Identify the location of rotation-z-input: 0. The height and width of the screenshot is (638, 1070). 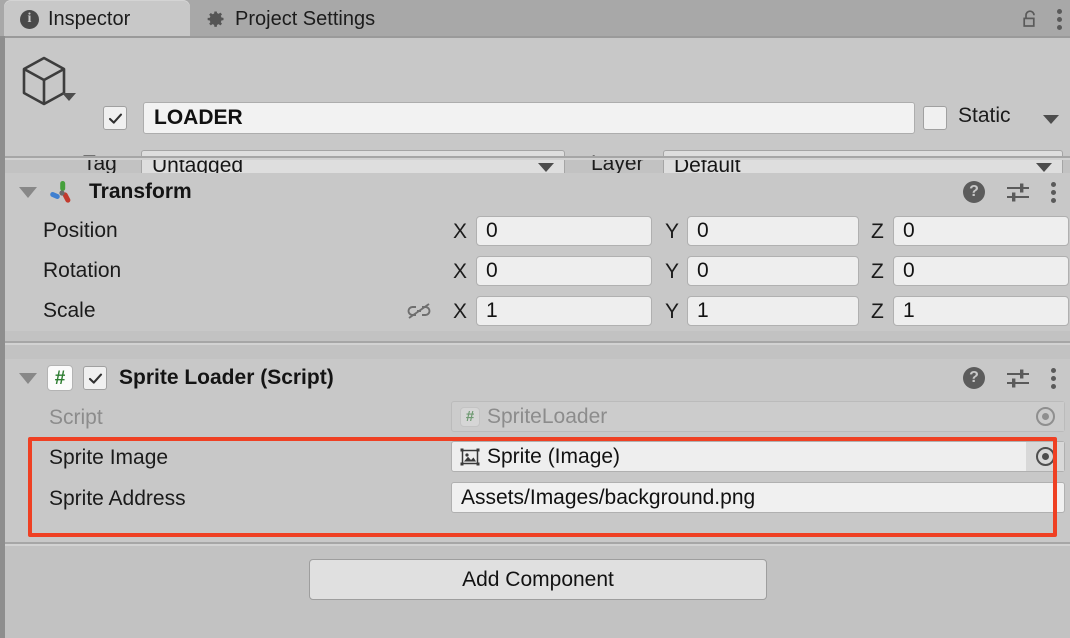
(981, 271).